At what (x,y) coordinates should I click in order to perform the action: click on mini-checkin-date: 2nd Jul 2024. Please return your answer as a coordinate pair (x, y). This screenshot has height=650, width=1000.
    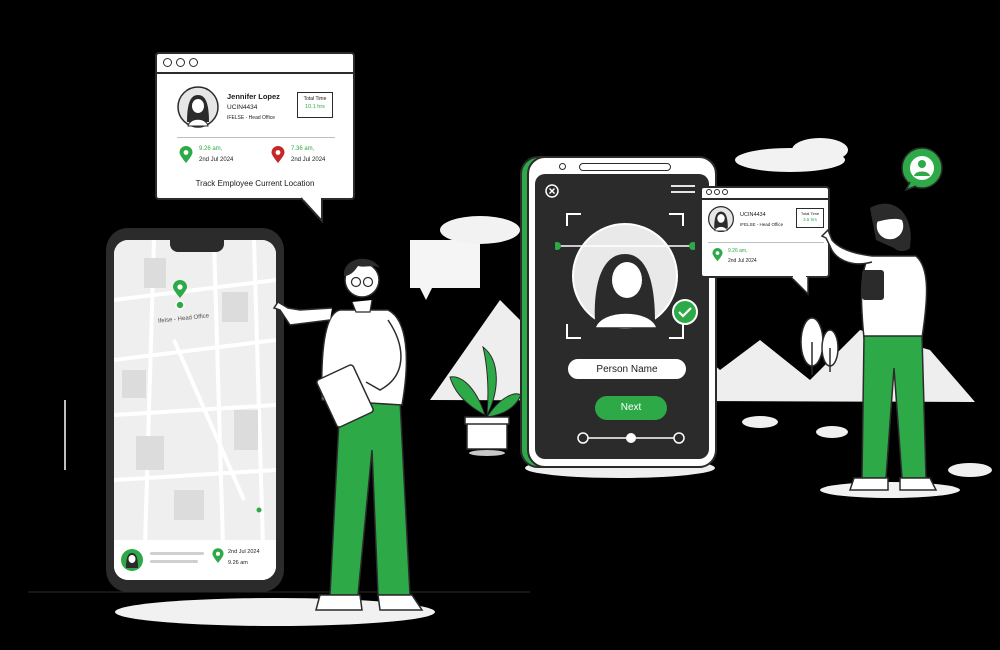
    Looking at the image, I should click on (742, 261).